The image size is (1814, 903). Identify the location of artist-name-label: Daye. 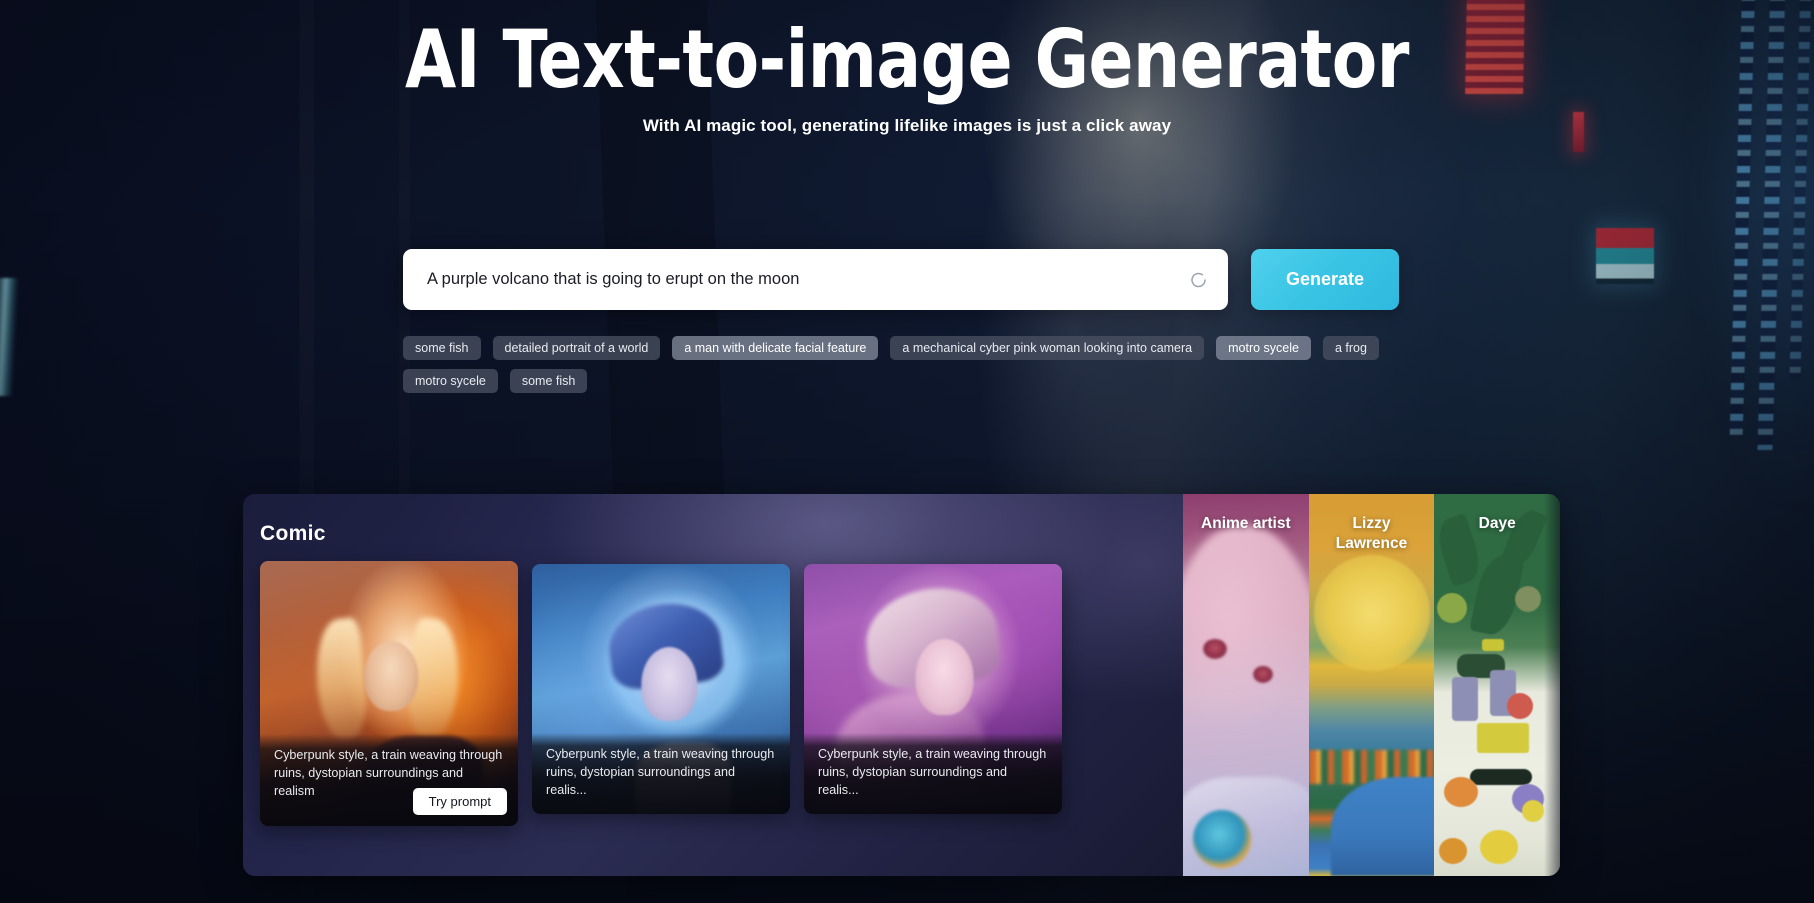
(1497, 523).